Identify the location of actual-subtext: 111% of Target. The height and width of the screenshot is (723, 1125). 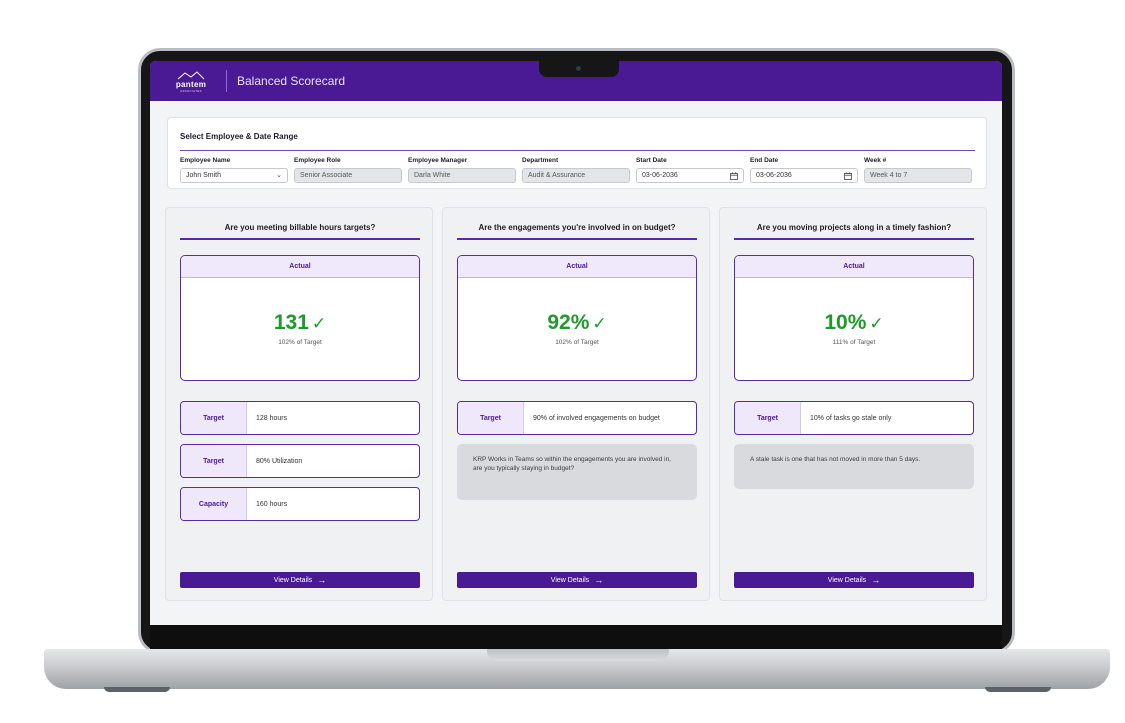
(854, 342).